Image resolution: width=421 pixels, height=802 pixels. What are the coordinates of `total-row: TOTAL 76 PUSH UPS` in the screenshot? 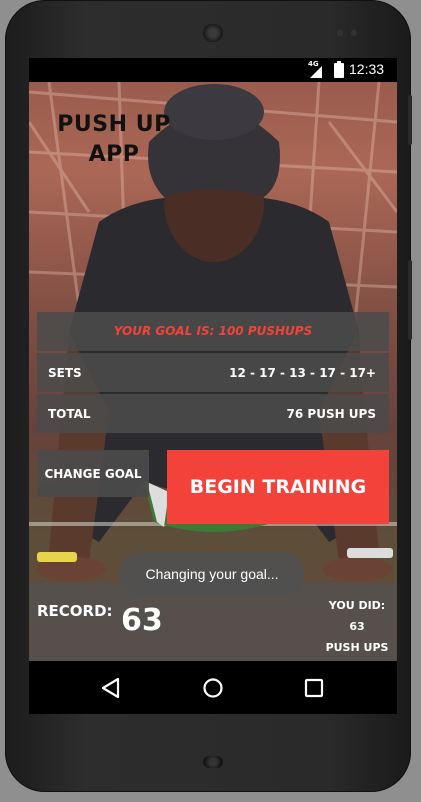 It's located at (213, 413).